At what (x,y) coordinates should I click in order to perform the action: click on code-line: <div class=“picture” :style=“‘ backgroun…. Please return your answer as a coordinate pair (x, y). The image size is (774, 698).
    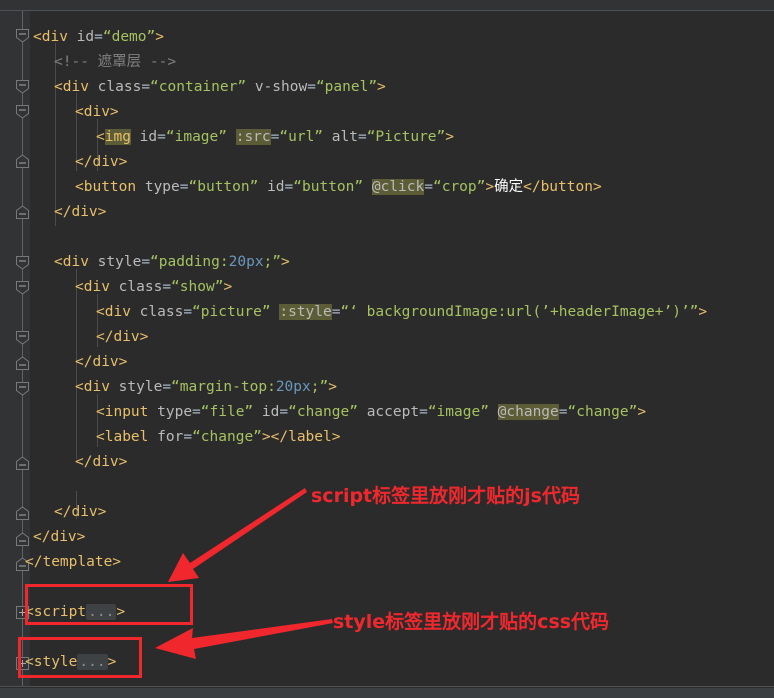
    Looking at the image, I should click on (401, 312).